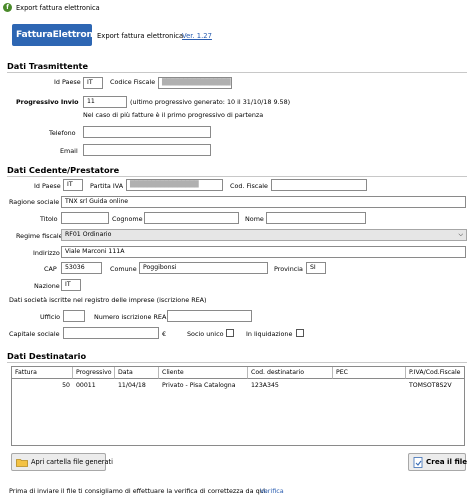 The height and width of the screenshot is (502, 474). What do you see at coordinates (85, 218) in the screenshot?
I see `titolo-field` at bounding box center [85, 218].